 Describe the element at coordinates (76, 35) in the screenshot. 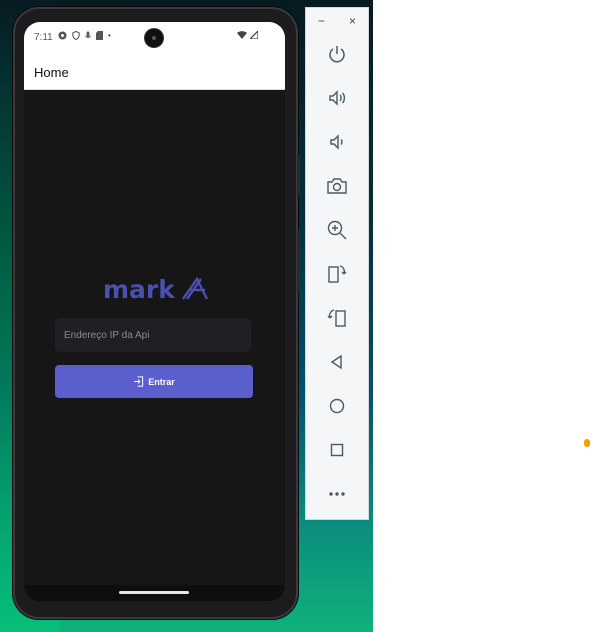

I see `shield-icon` at that location.